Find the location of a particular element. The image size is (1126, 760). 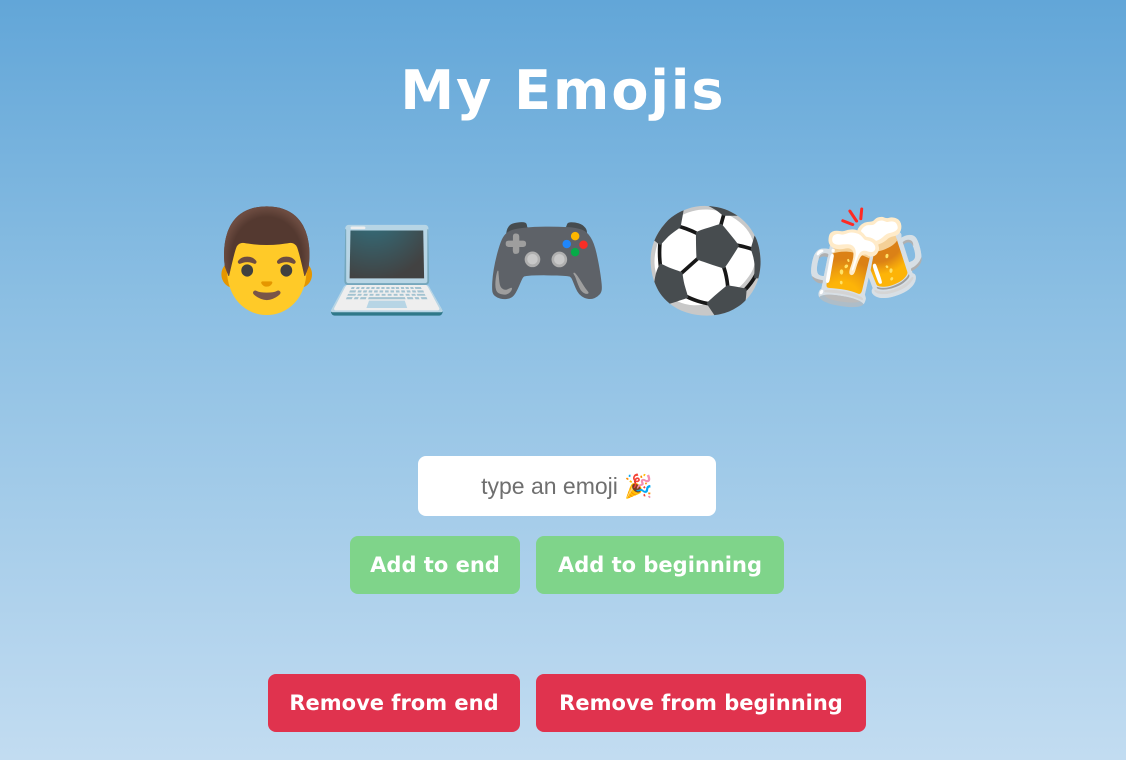

page-title: My Emojis is located at coordinates (563, 91).